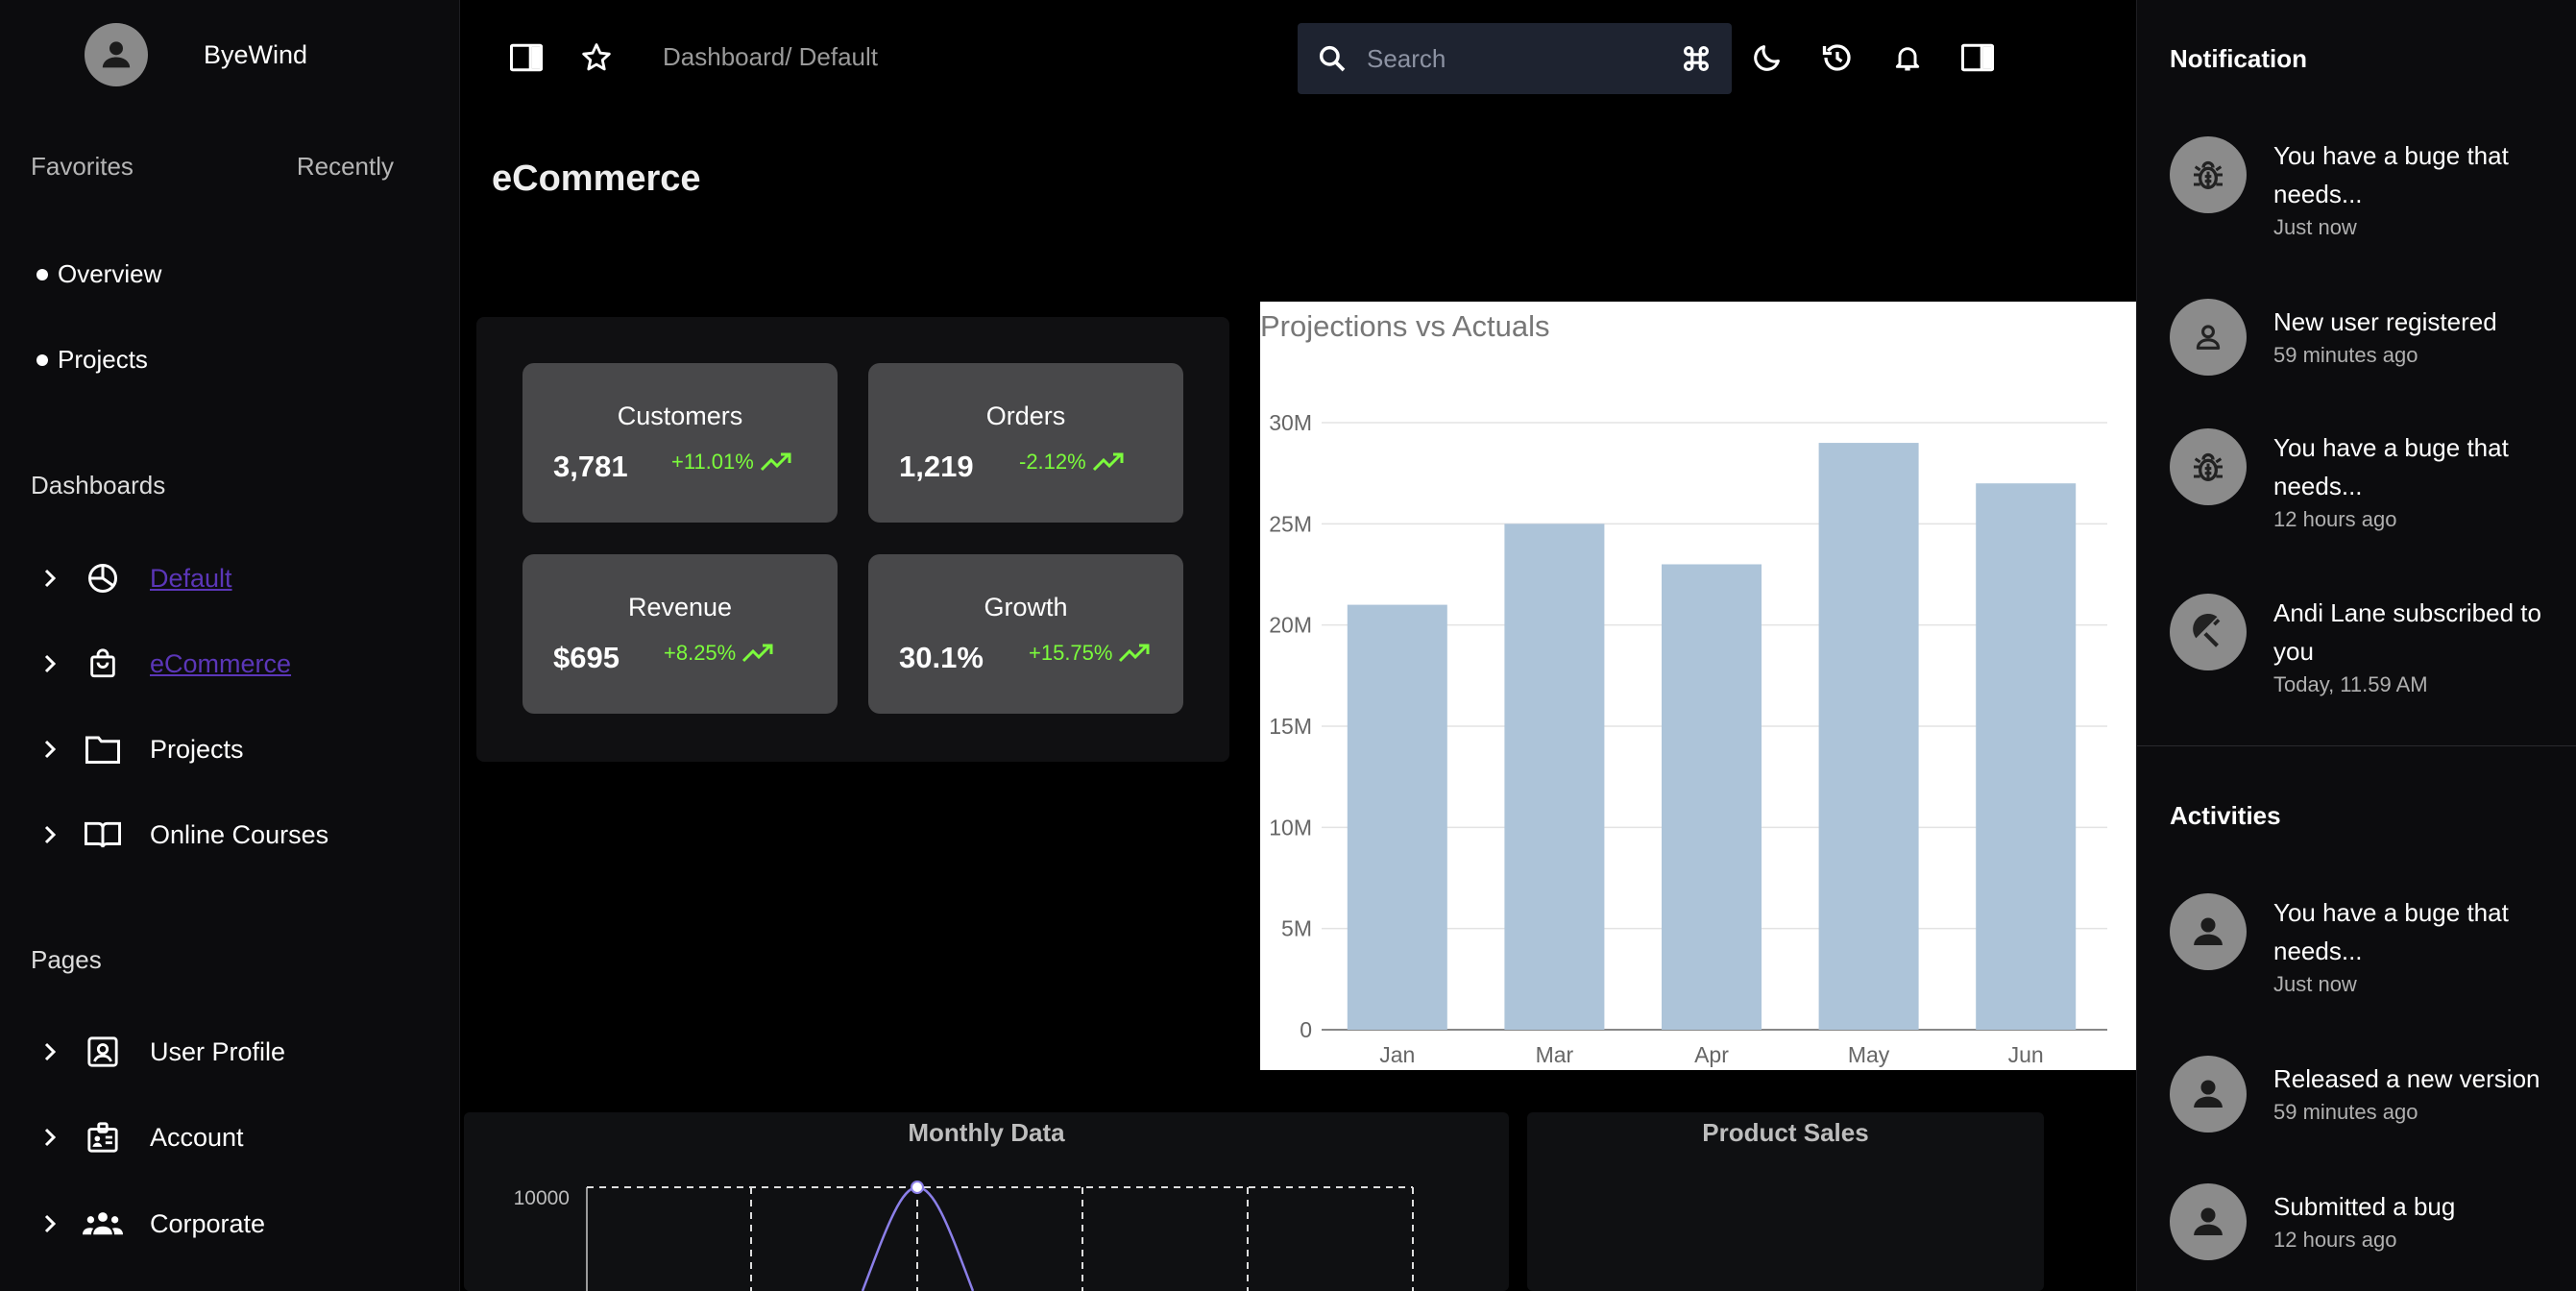  Describe the element at coordinates (1837, 57) in the screenshot. I see `history-icon` at that location.